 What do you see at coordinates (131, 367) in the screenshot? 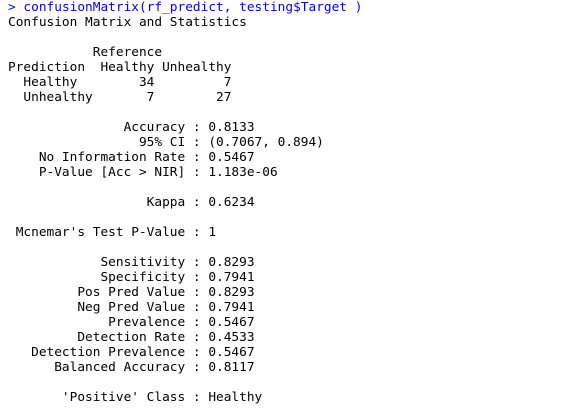
I see `output-line: Balanced Accuracy : 0.8117` at bounding box center [131, 367].